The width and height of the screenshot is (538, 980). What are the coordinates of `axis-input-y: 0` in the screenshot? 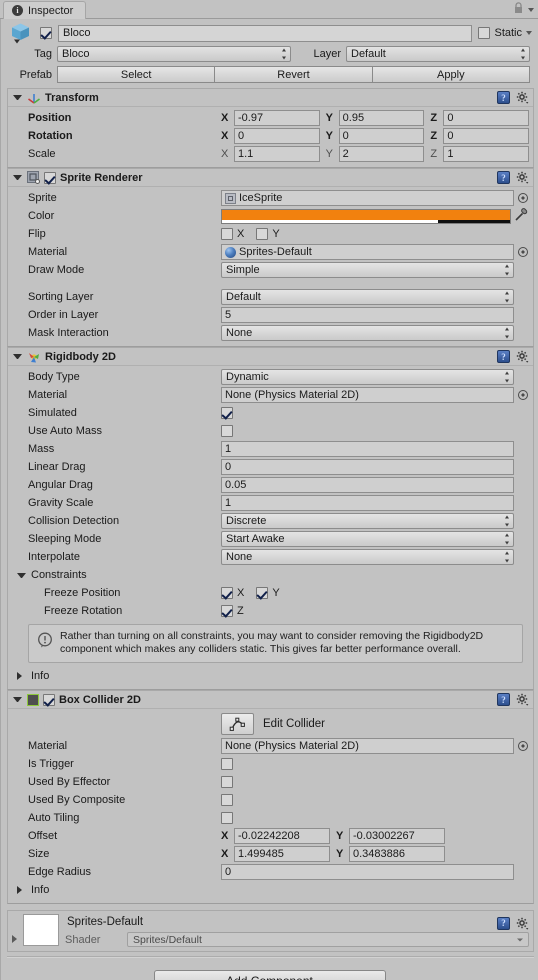 It's located at (381, 136).